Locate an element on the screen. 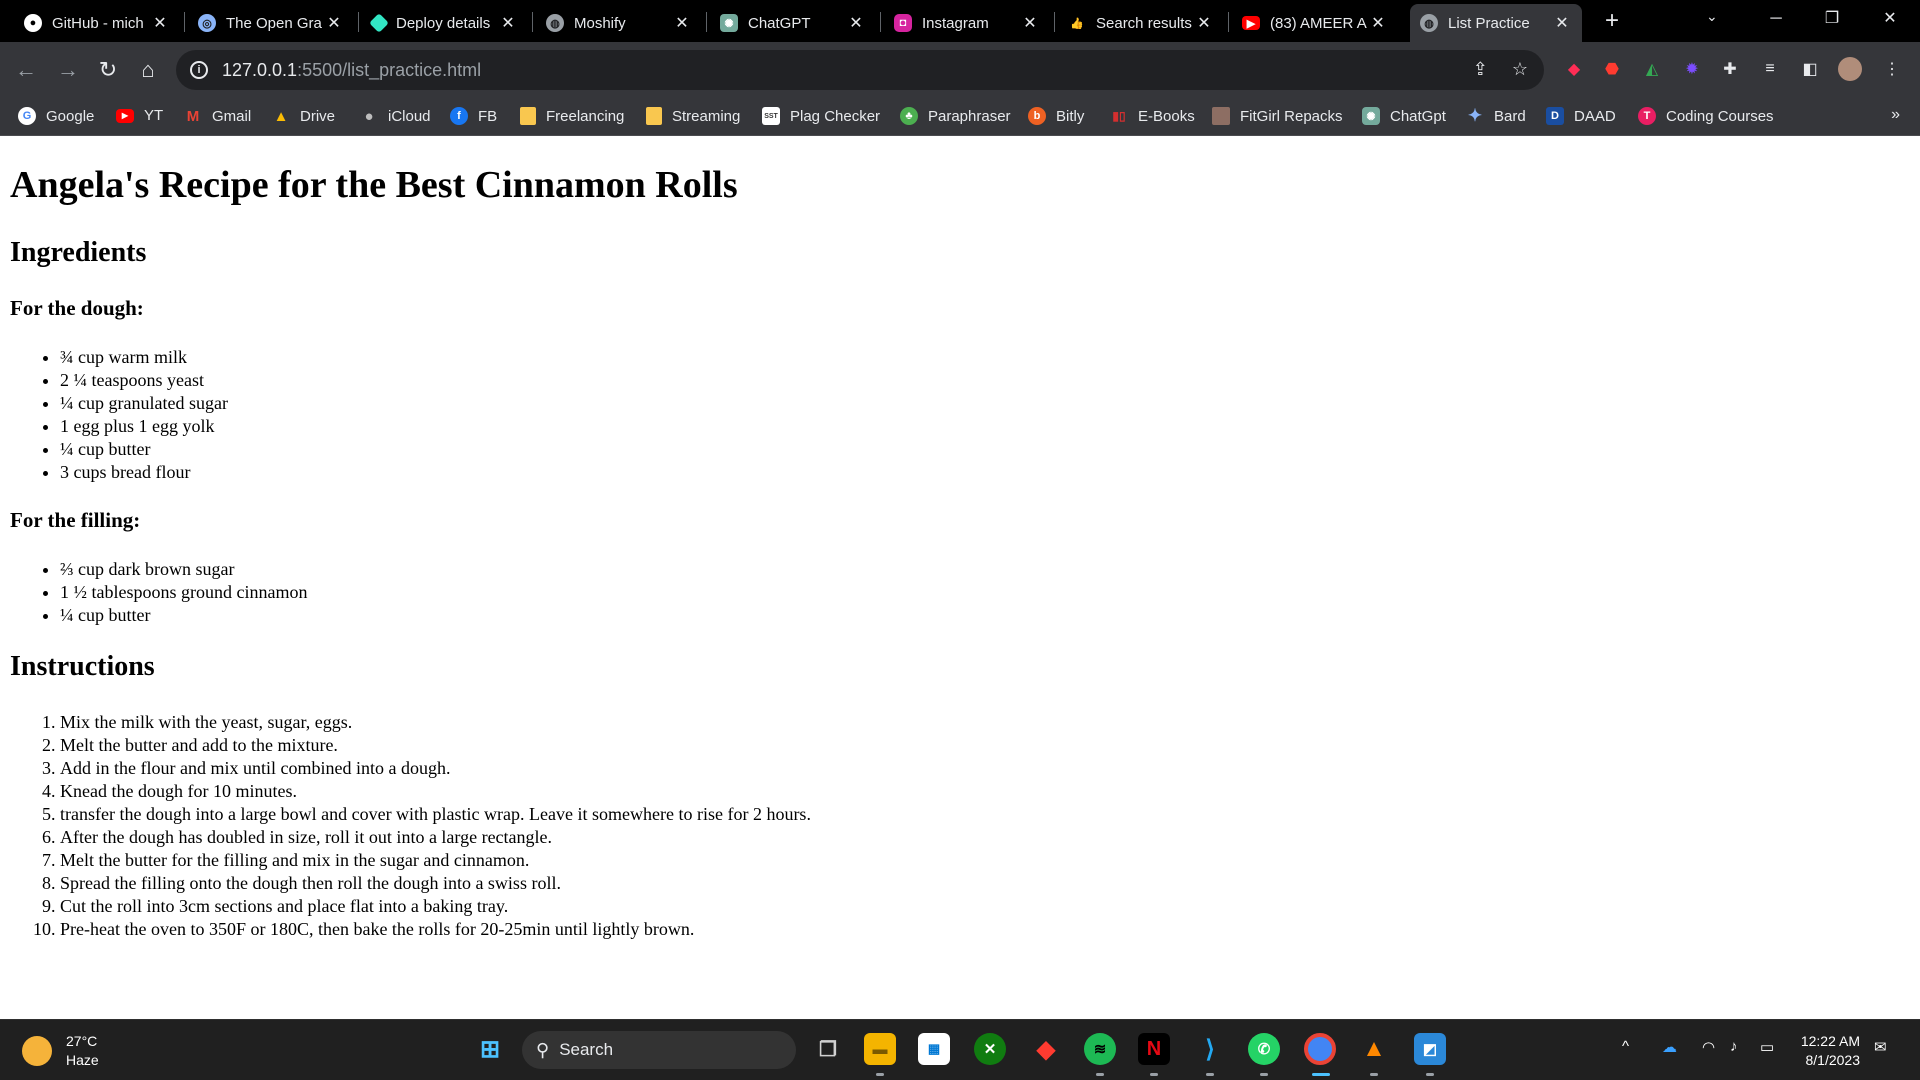 Image resolution: width=1920 pixels, height=1080 pixels. bookmark-chatgpt: ✺ ChatGpt is located at coordinates (1404, 116).